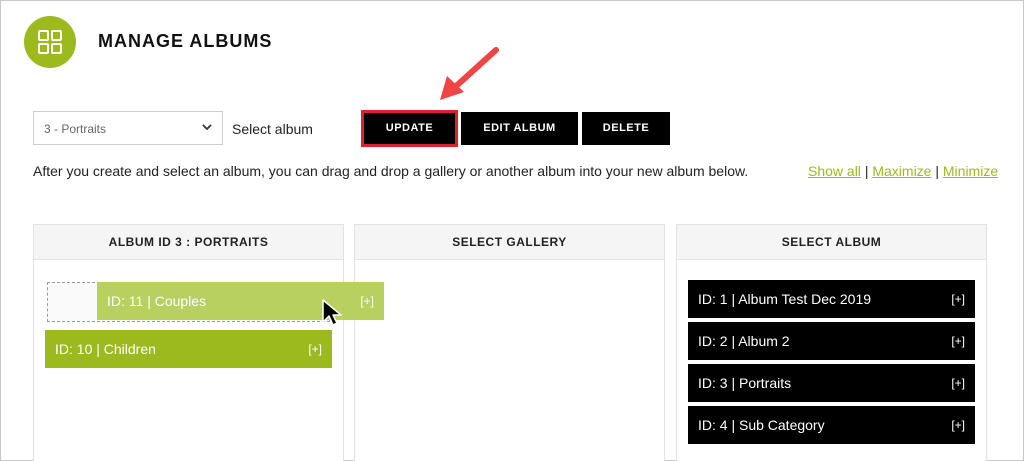  Describe the element at coordinates (519, 128) in the screenshot. I see `edit-album-button: EDIT ALBUM` at that location.